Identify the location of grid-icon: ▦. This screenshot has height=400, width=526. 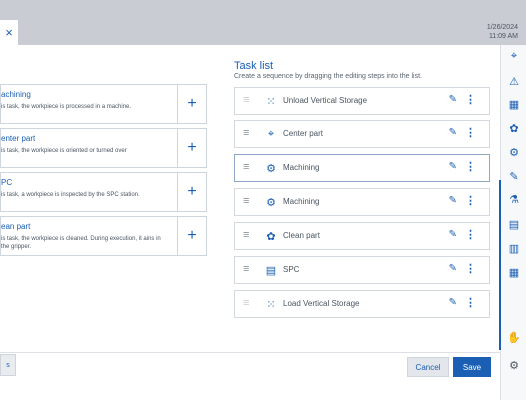
(514, 104).